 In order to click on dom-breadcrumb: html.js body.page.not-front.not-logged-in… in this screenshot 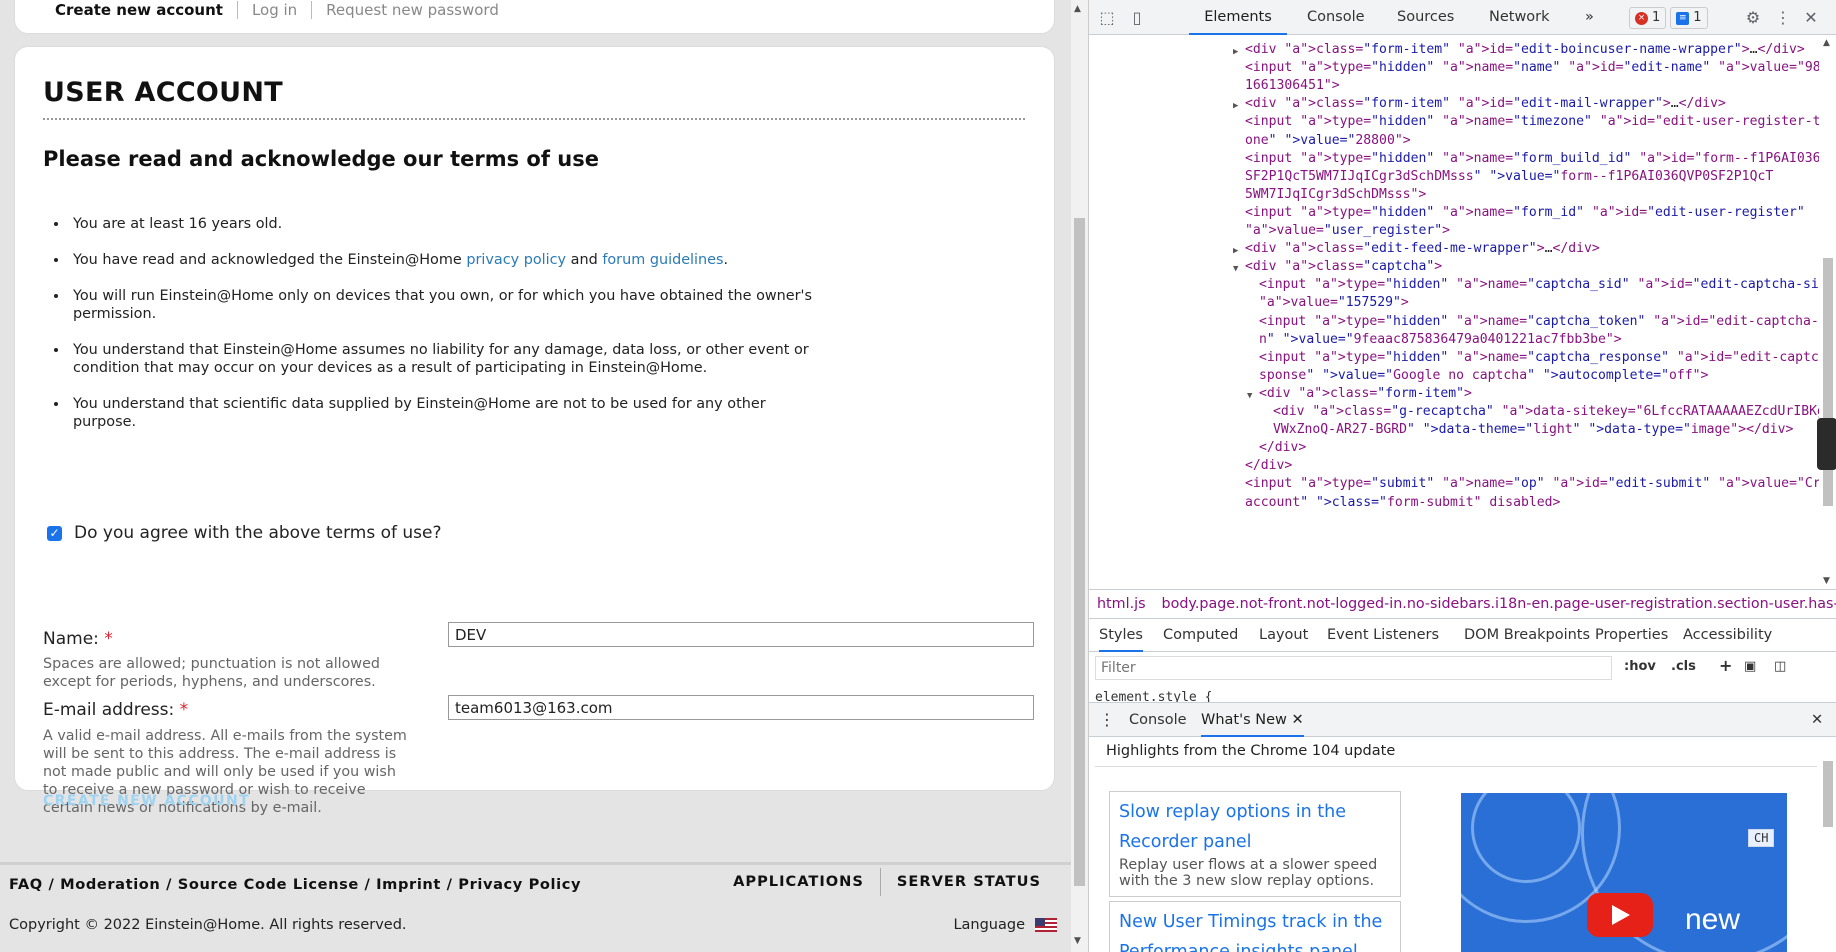, I will do `click(1462, 604)`.